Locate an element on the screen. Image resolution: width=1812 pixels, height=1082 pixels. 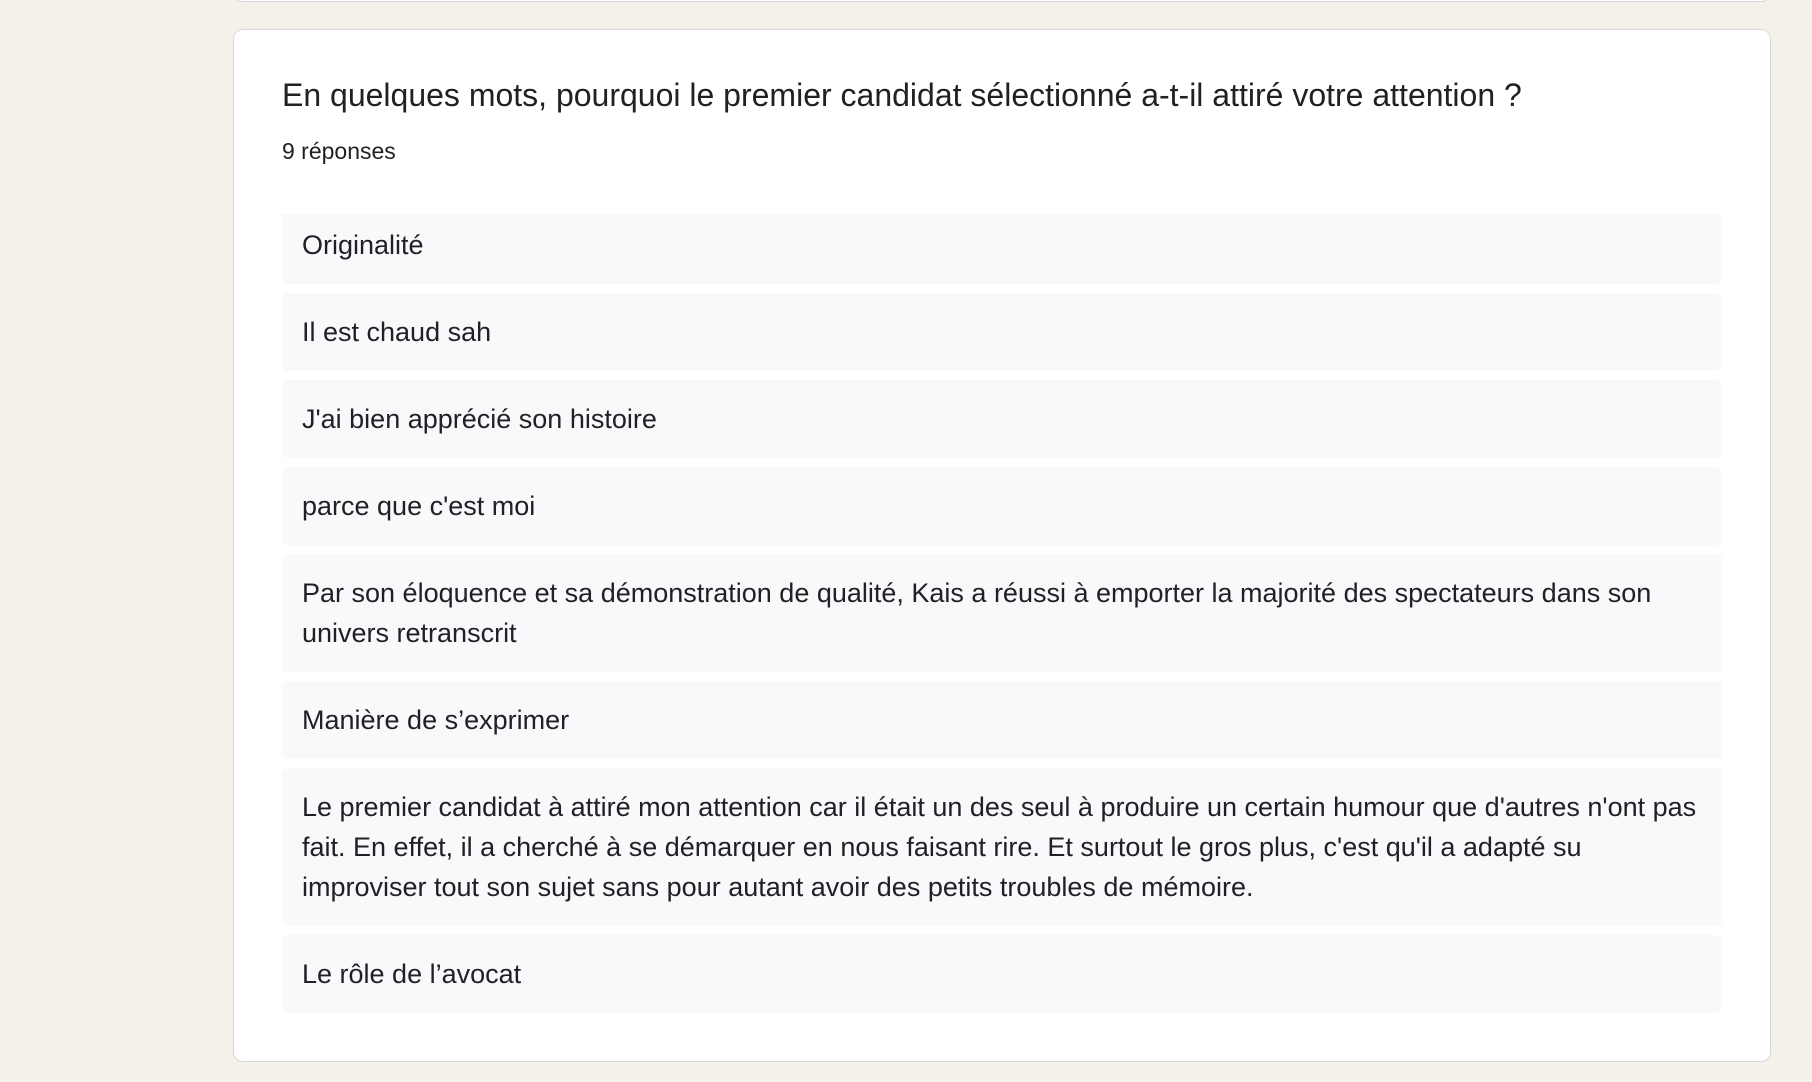
response-item: Manière de s’exprimer is located at coordinates (1002, 720).